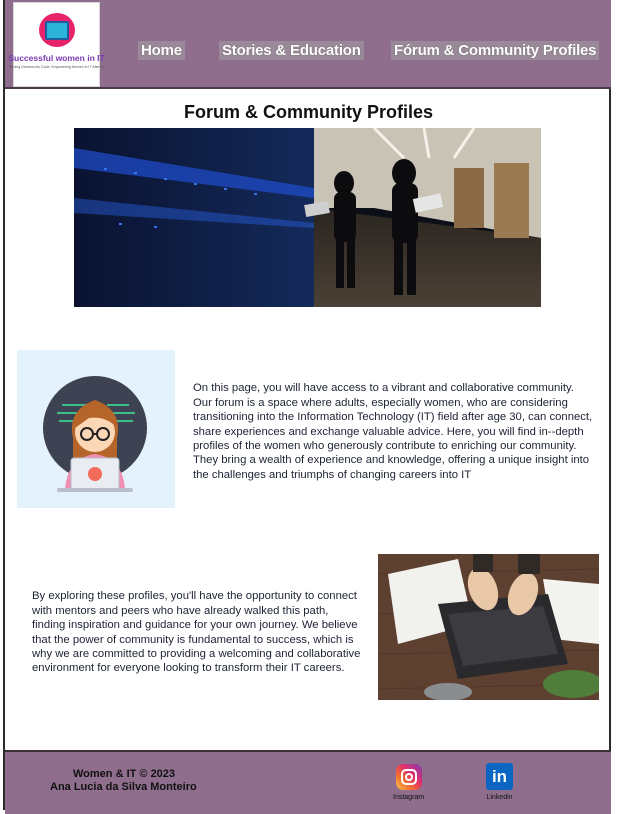  I want to click on avatar-illustration, so click(96, 429).